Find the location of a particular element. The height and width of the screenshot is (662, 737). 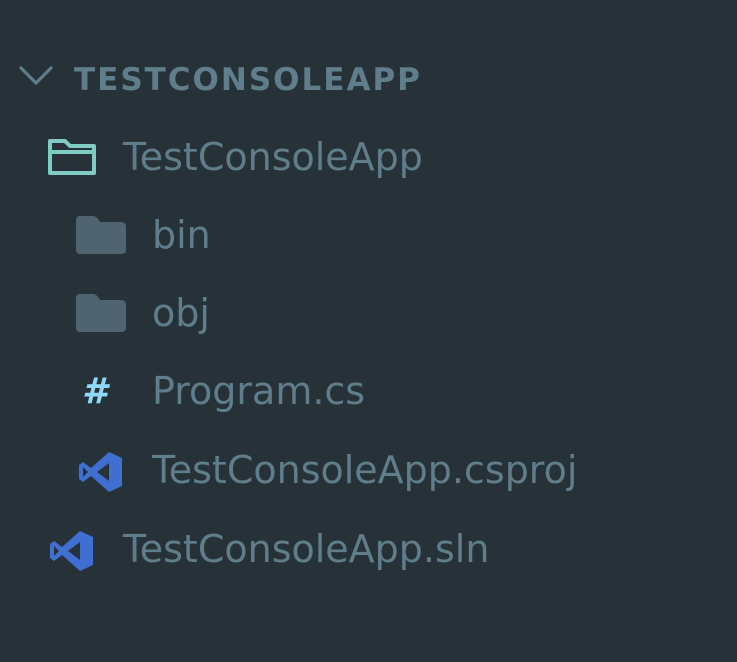

tree-item-label: TestConsoleApp is located at coordinates (273, 157).